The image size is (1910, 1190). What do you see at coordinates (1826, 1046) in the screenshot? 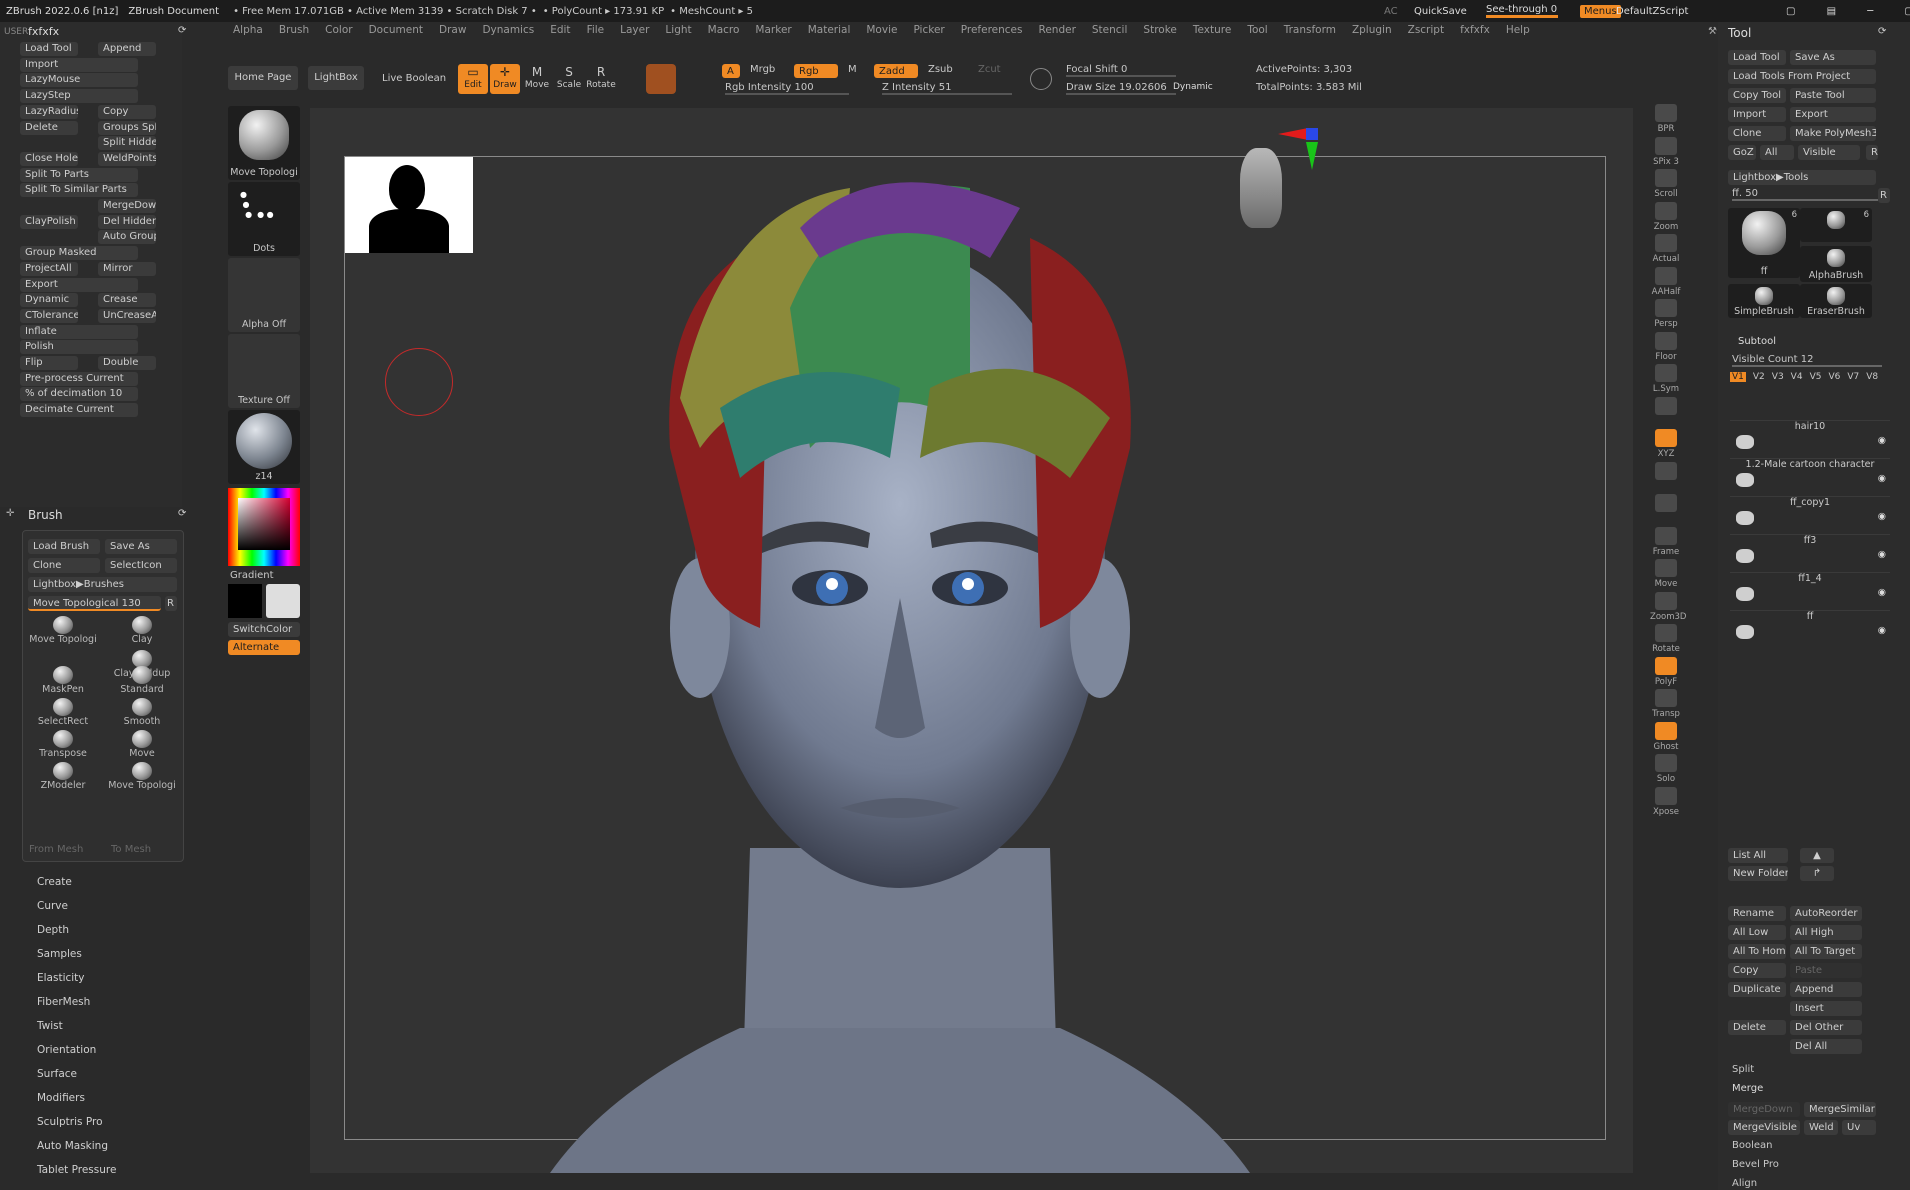
I see `op-del-all-button: Del All` at bounding box center [1826, 1046].